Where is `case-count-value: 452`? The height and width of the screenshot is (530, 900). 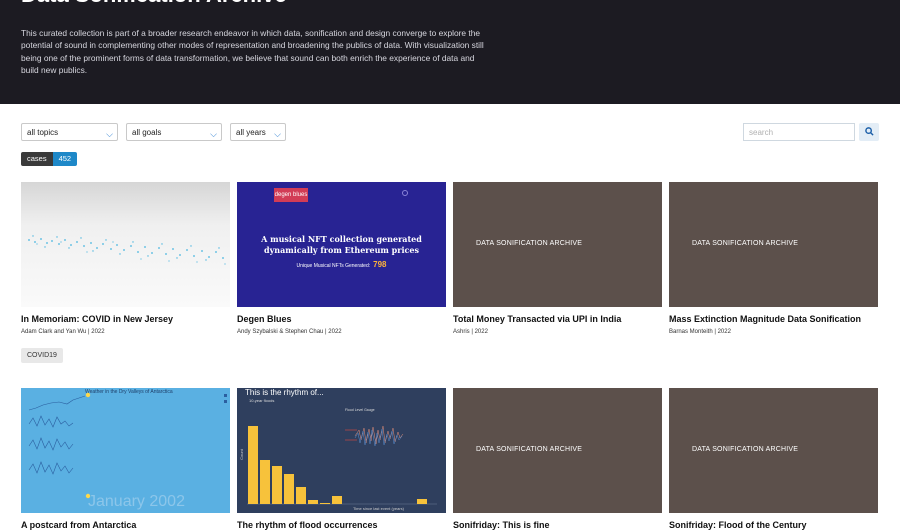
case-count-value: 452 is located at coordinates (65, 159).